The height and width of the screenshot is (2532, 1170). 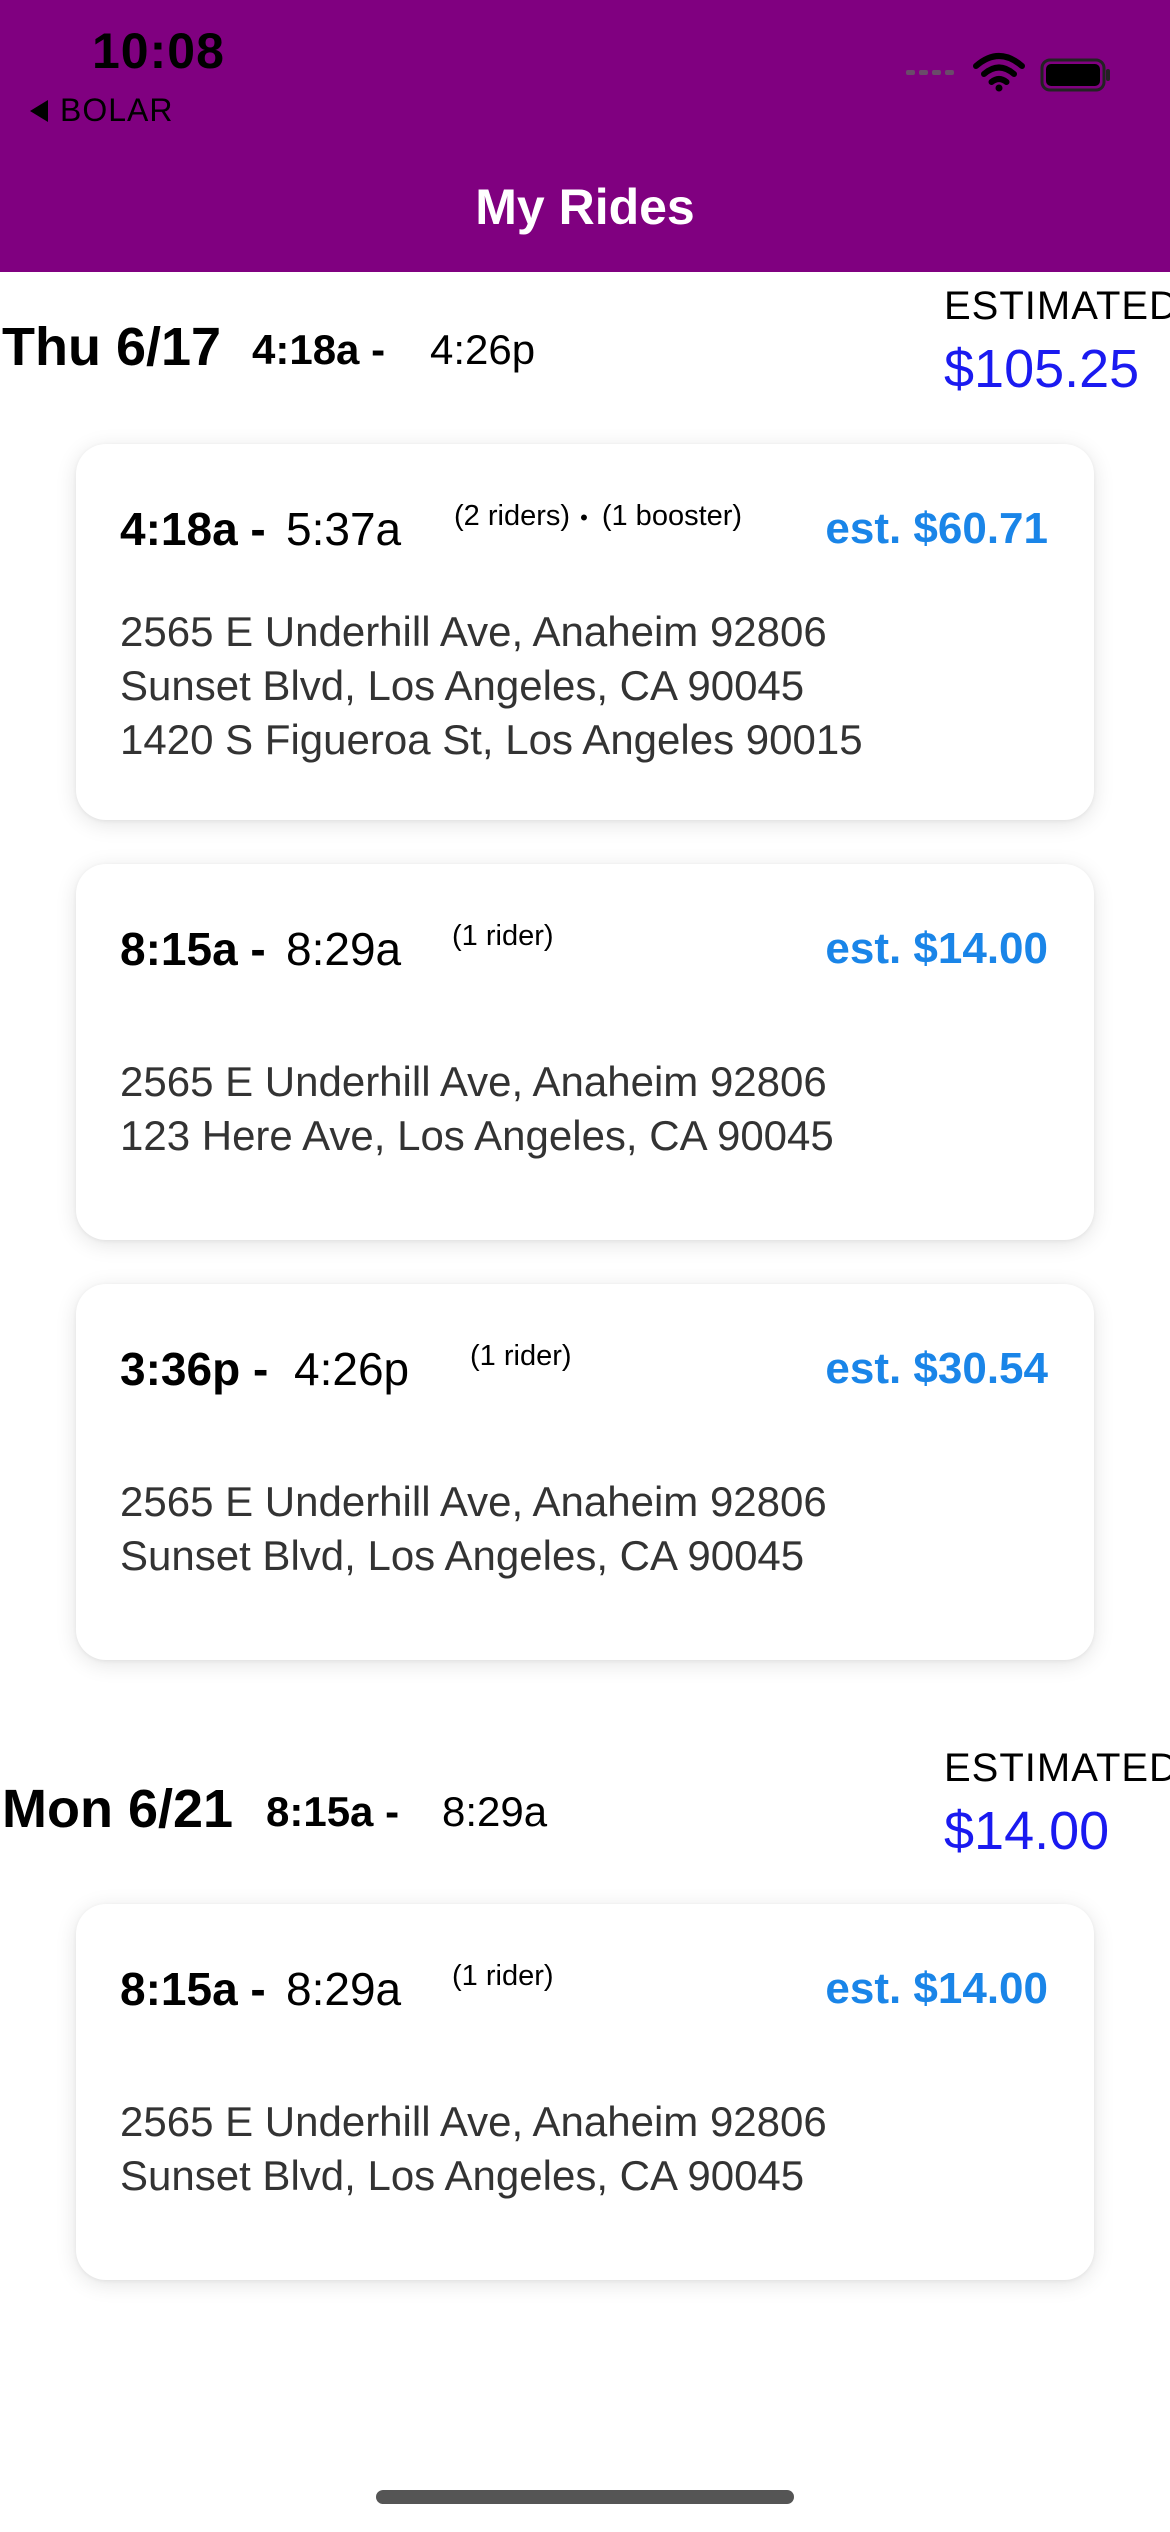 What do you see at coordinates (1027, 1831) in the screenshot?
I see `estimated-total: $14.00` at bounding box center [1027, 1831].